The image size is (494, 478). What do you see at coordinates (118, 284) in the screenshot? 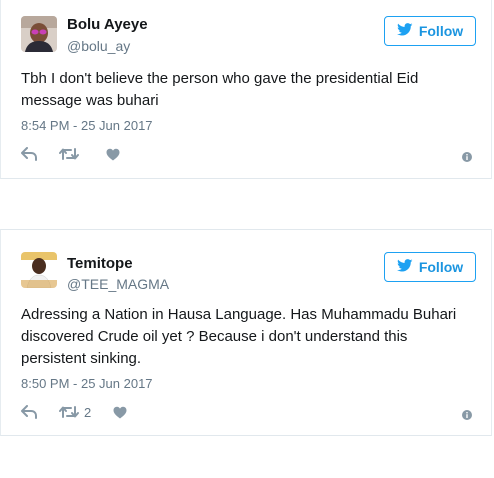
I see `user-handle: @TEE_MAGMA` at bounding box center [118, 284].